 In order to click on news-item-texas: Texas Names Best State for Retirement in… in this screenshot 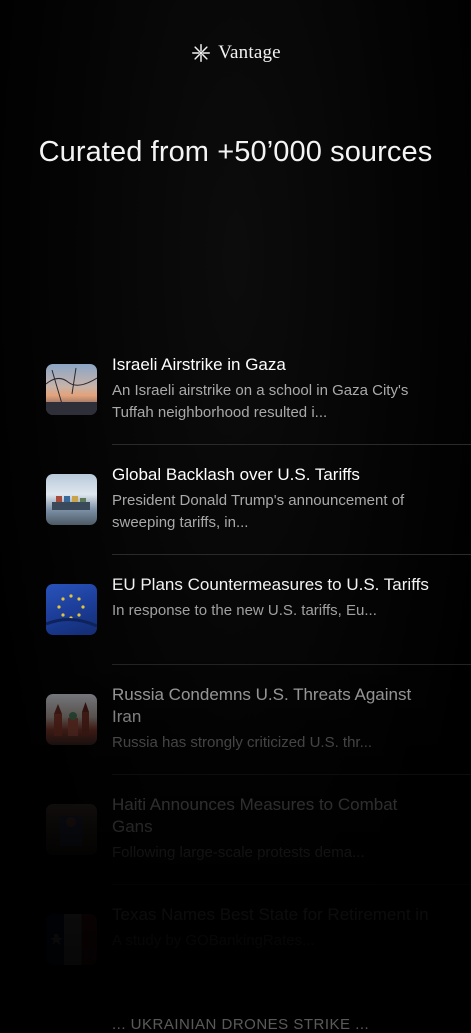, I will do `click(235, 940)`.